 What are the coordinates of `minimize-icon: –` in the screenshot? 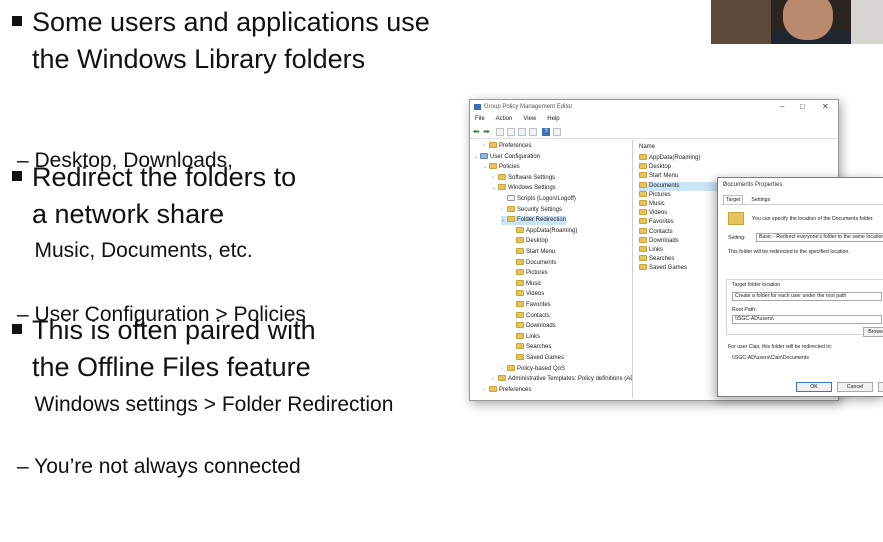 It's located at (782, 106).